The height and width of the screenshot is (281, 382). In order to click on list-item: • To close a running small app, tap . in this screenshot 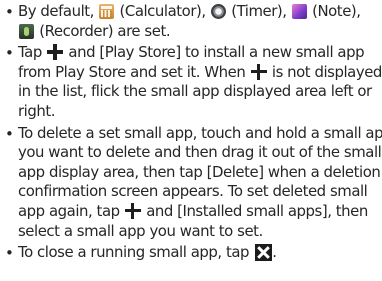, I will do `click(191, 253)`.